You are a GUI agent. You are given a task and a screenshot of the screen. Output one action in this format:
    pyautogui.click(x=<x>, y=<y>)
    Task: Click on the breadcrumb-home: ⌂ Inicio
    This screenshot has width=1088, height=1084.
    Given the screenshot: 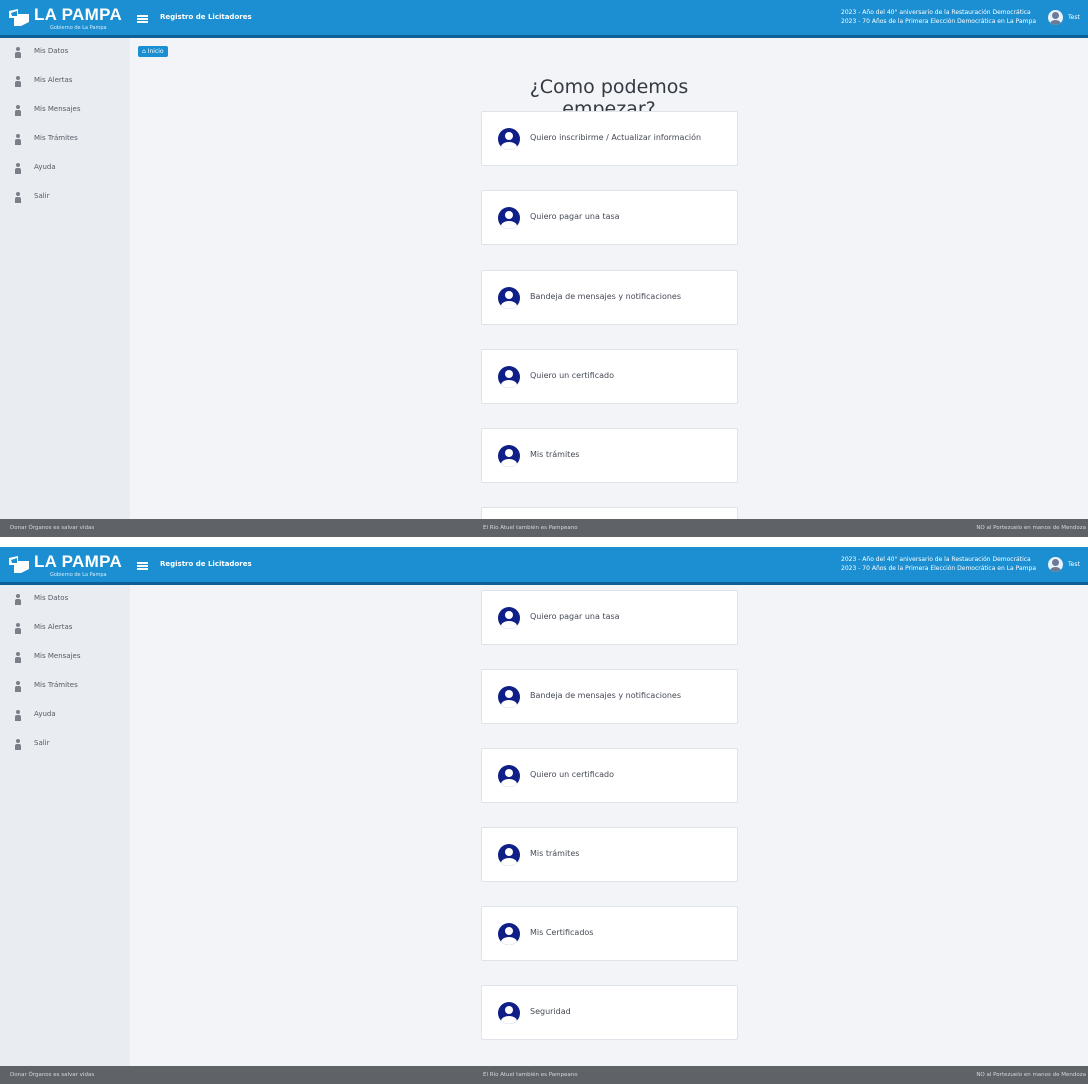 What is the action you would take?
    pyautogui.click(x=153, y=51)
    